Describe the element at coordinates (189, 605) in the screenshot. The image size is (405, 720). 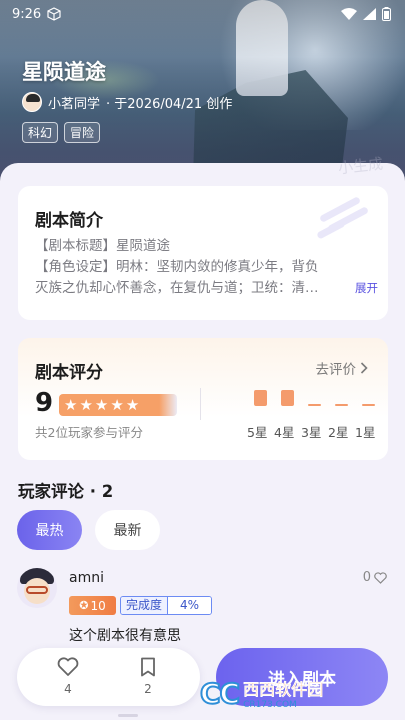
I see `completion-value: 4%` at that location.